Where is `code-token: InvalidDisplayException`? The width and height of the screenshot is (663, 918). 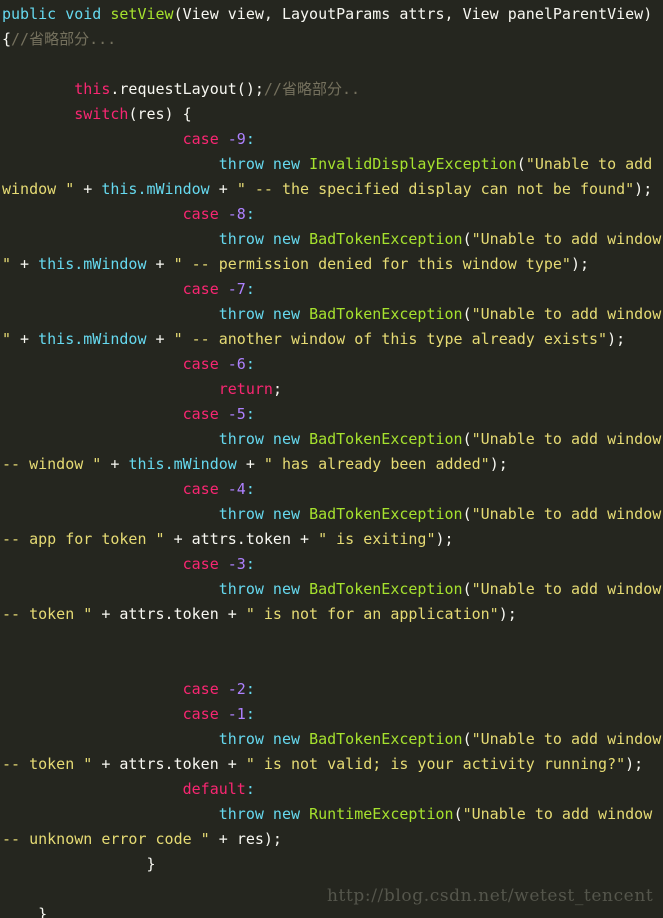 code-token: InvalidDisplayException is located at coordinates (413, 164).